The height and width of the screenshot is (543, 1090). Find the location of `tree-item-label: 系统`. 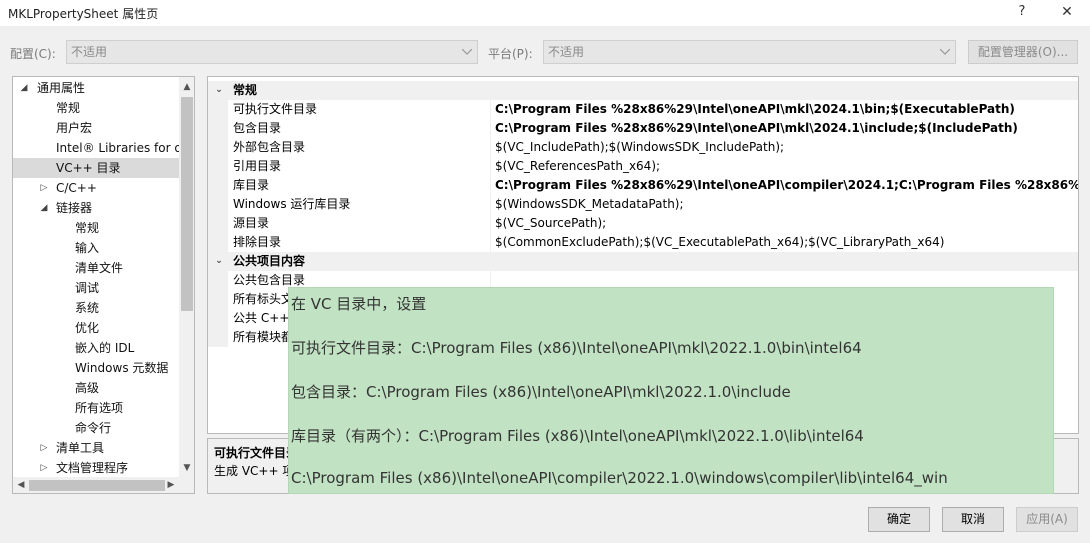

tree-item-label: 系统 is located at coordinates (87, 308).